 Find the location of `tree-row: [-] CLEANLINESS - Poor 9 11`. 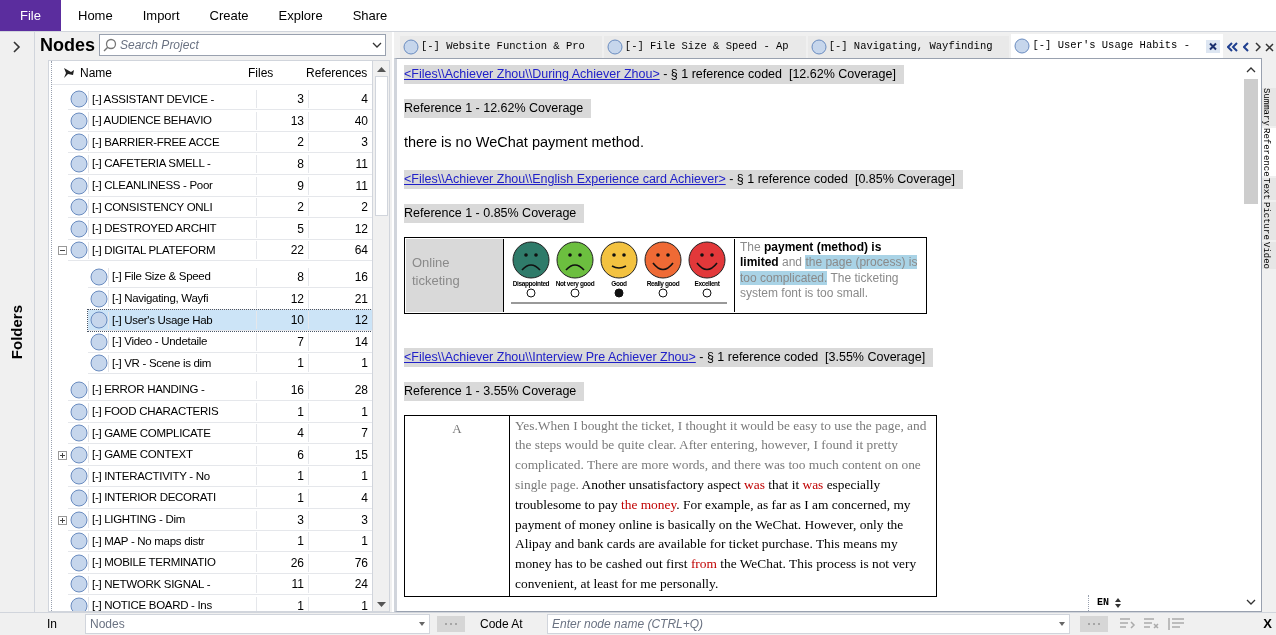

tree-row: [-] CLEANLINESS - Poor 9 11 is located at coordinates (220, 186).